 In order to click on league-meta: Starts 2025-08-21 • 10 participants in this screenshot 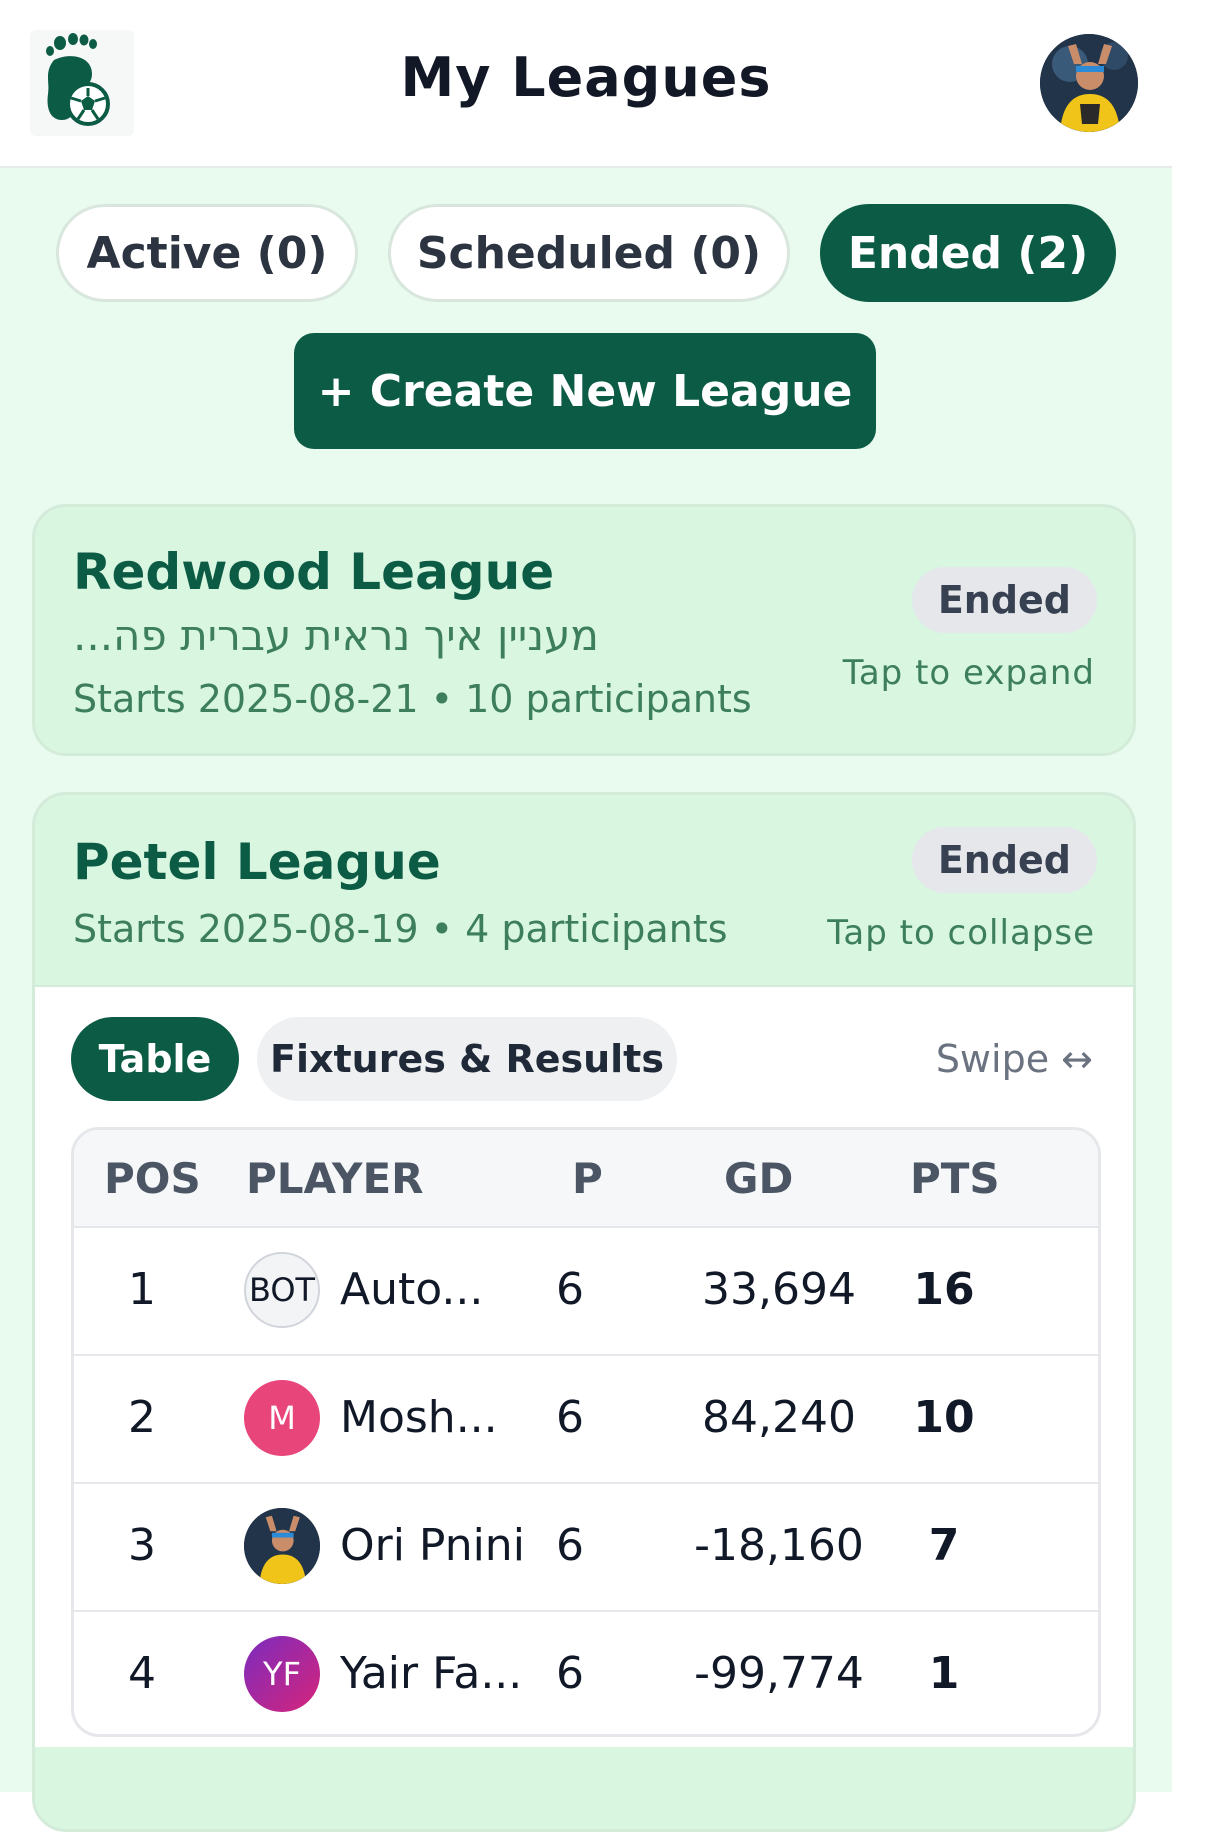, I will do `click(412, 699)`.